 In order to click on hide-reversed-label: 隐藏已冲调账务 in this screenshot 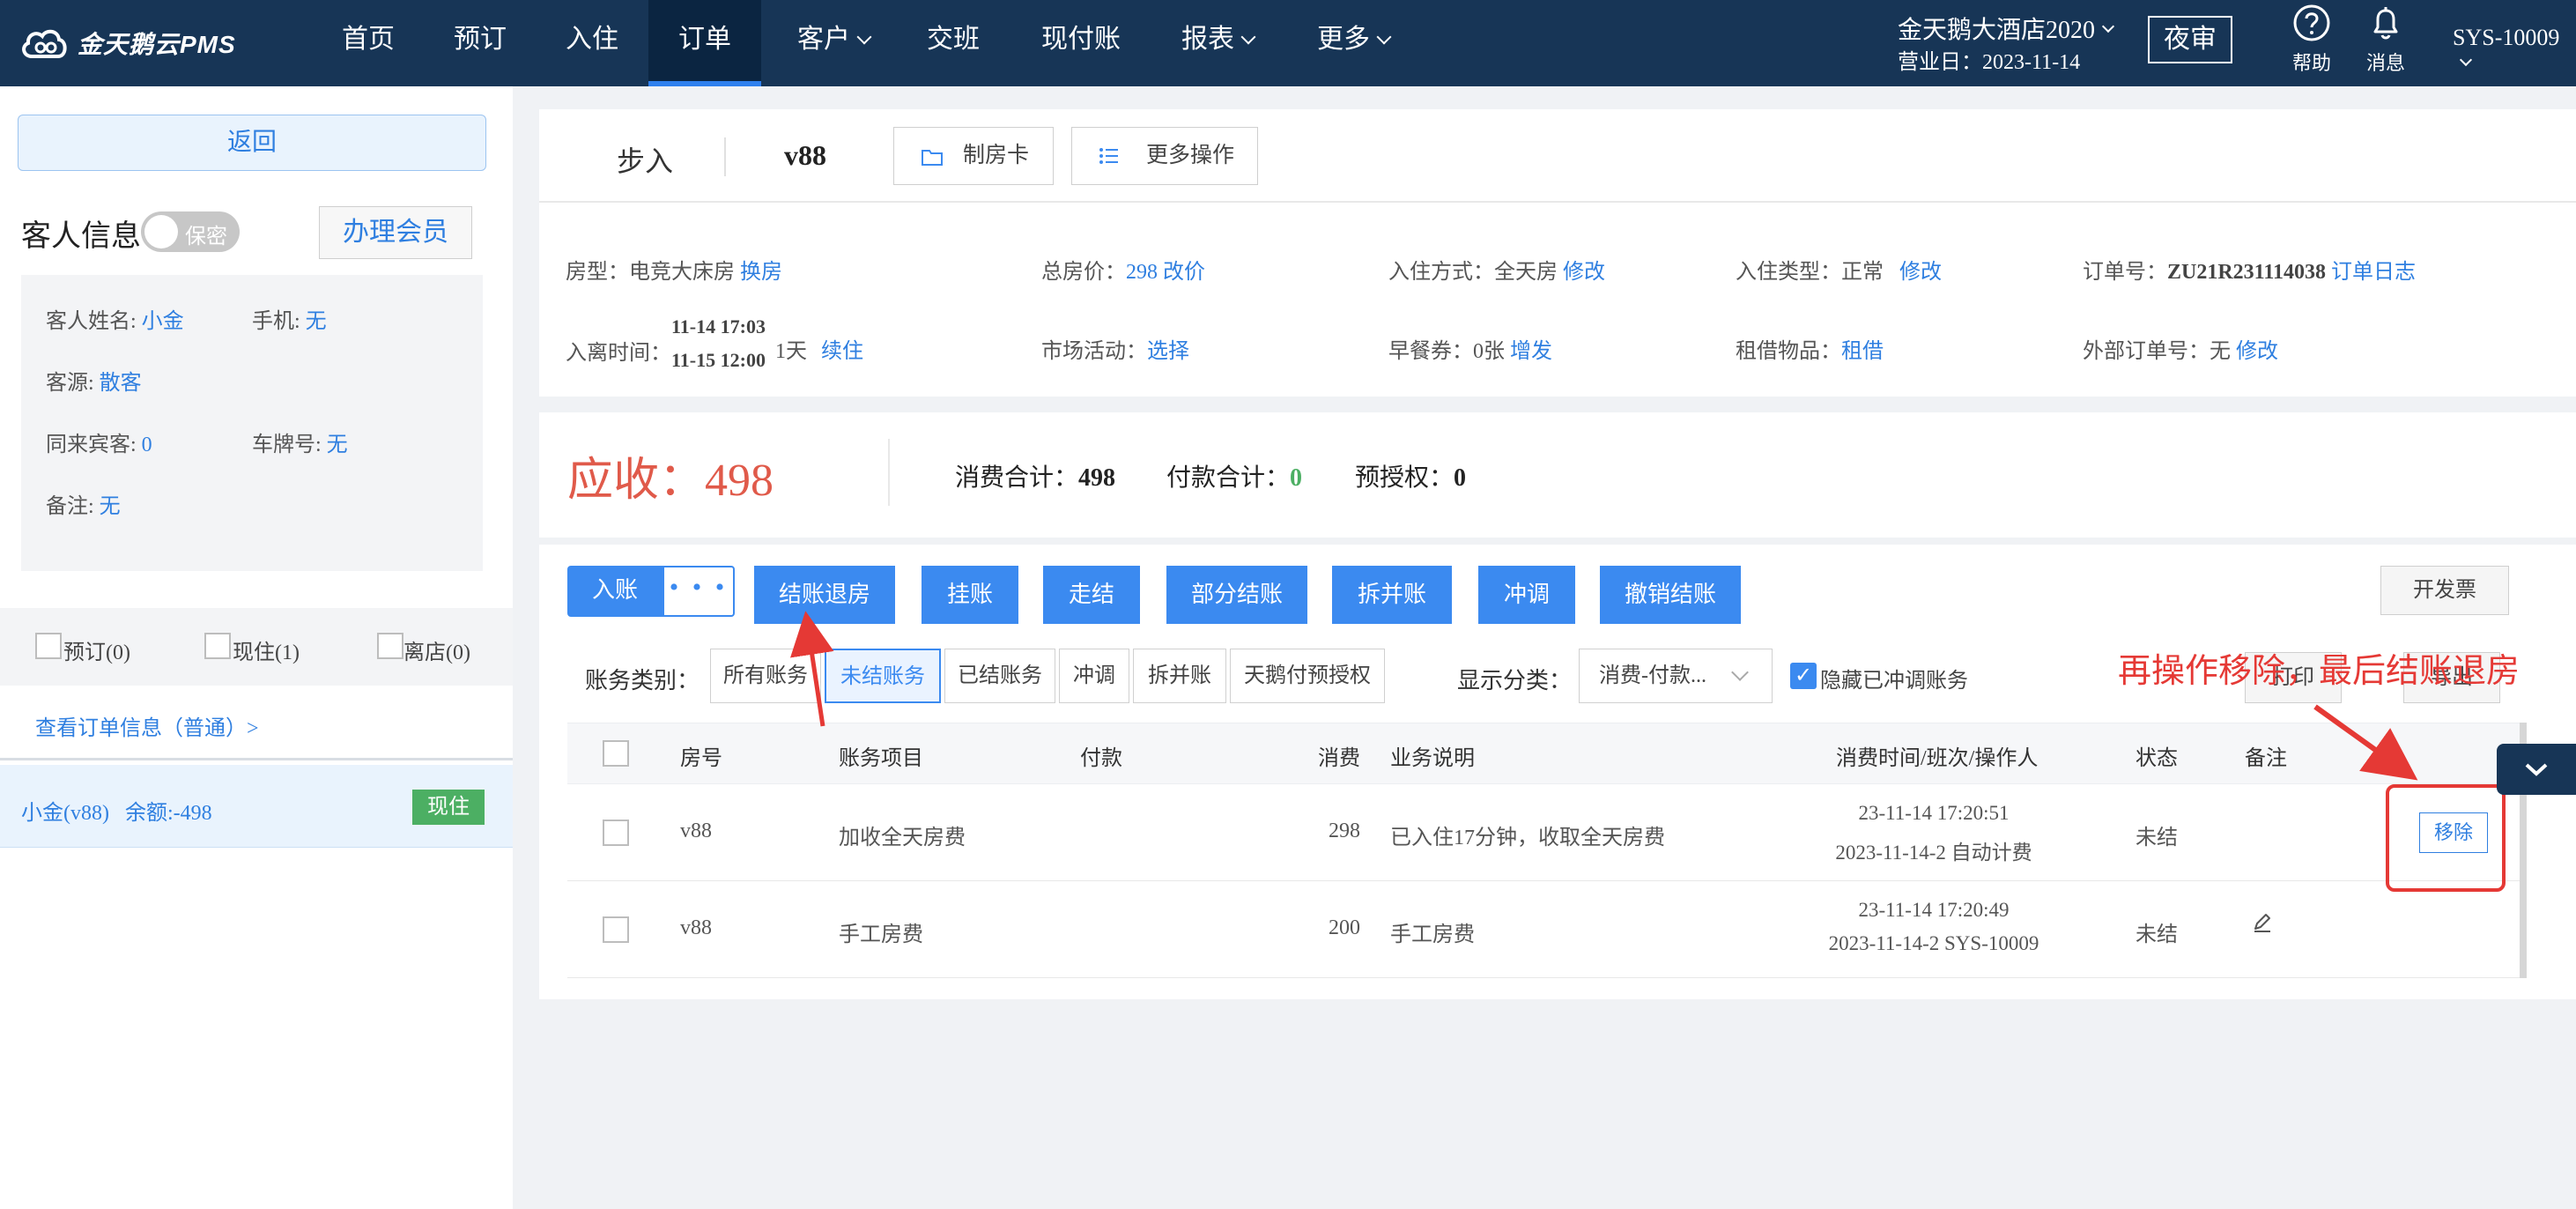, I will do `click(1894, 681)`.